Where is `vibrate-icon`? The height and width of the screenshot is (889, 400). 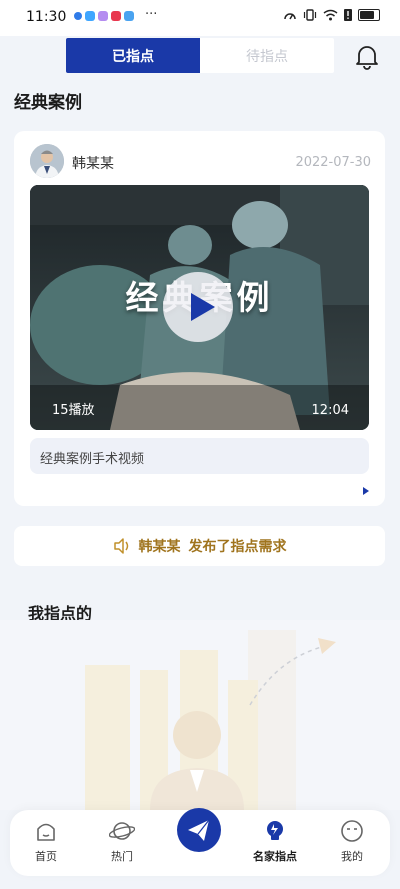
vibrate-icon is located at coordinates (310, 15).